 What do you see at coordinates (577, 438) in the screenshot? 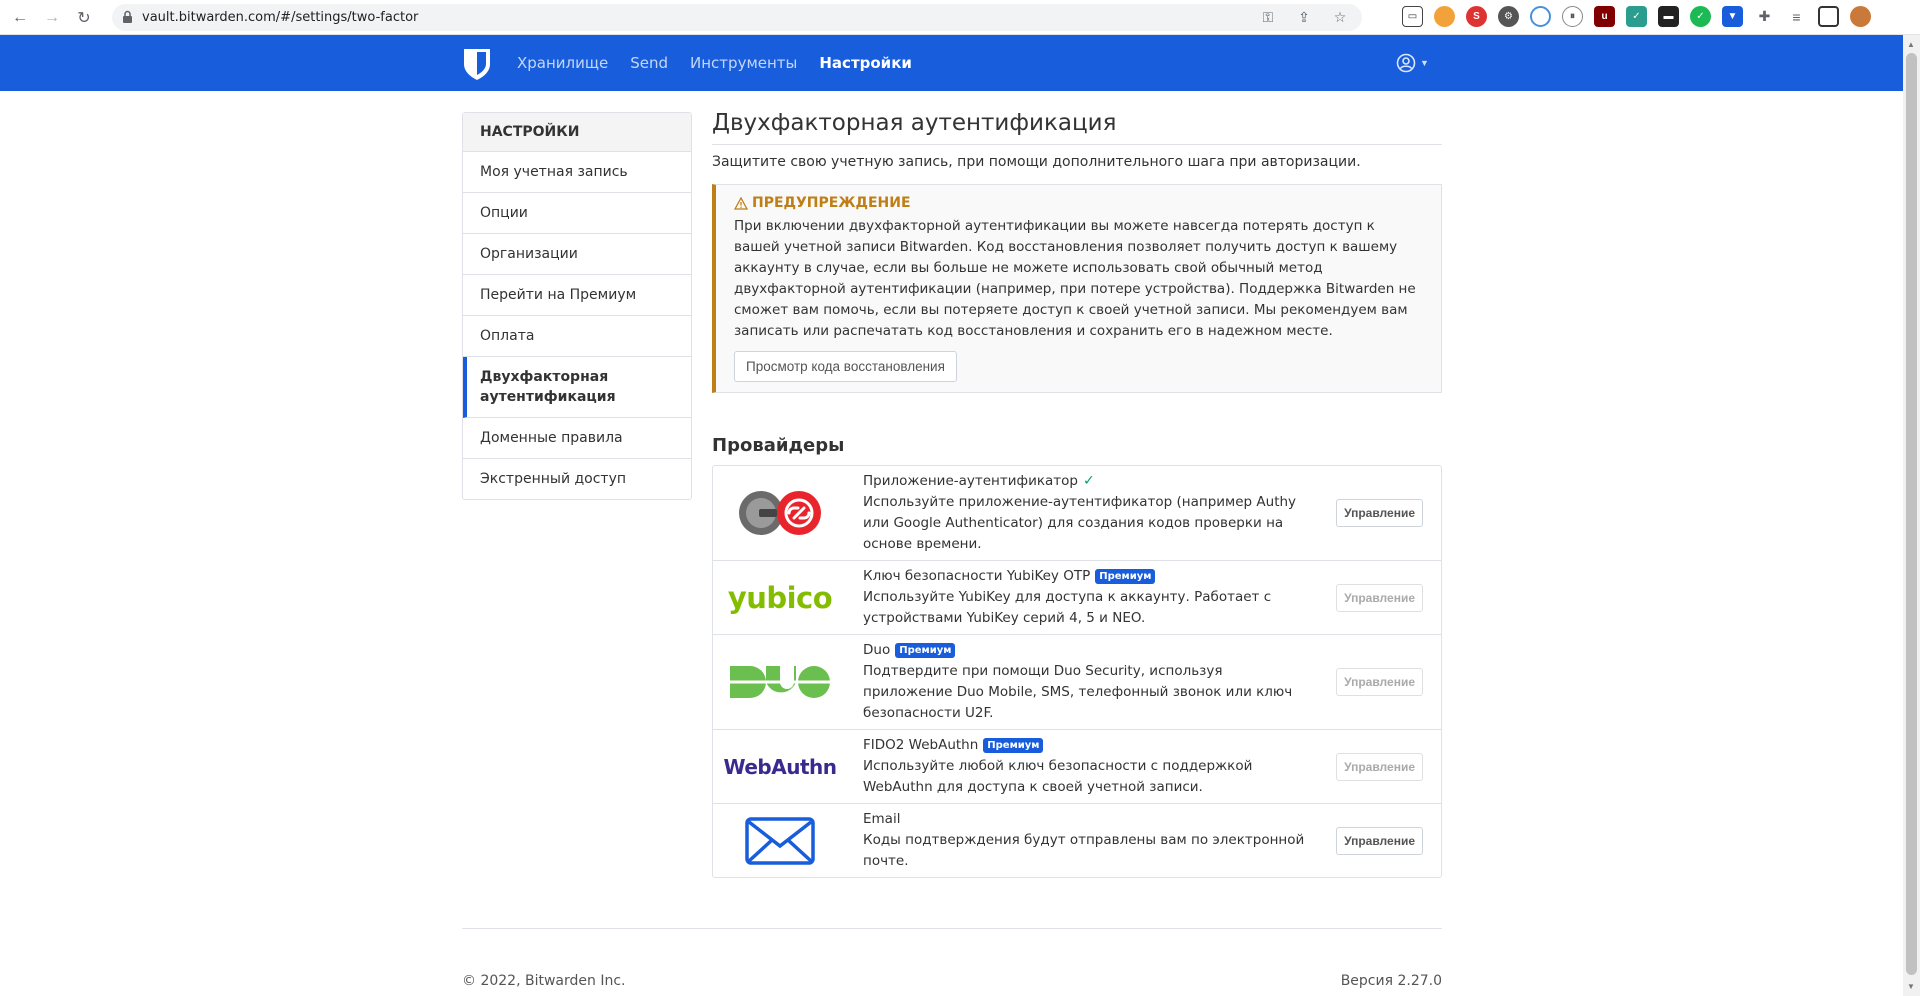
I see `sidebar-item-domain-rules: Доменные правила` at bounding box center [577, 438].